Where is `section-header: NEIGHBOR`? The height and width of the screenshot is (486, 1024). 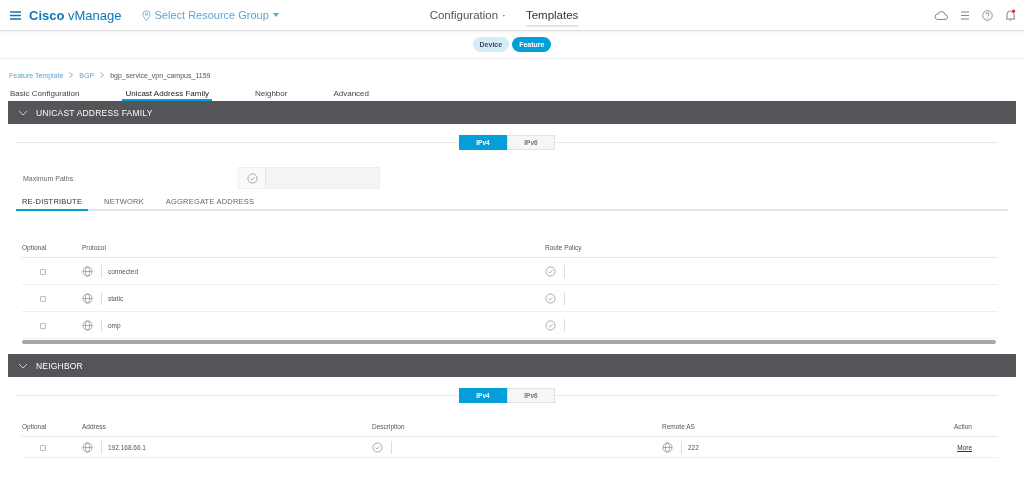
section-header: NEIGHBOR is located at coordinates (512, 365).